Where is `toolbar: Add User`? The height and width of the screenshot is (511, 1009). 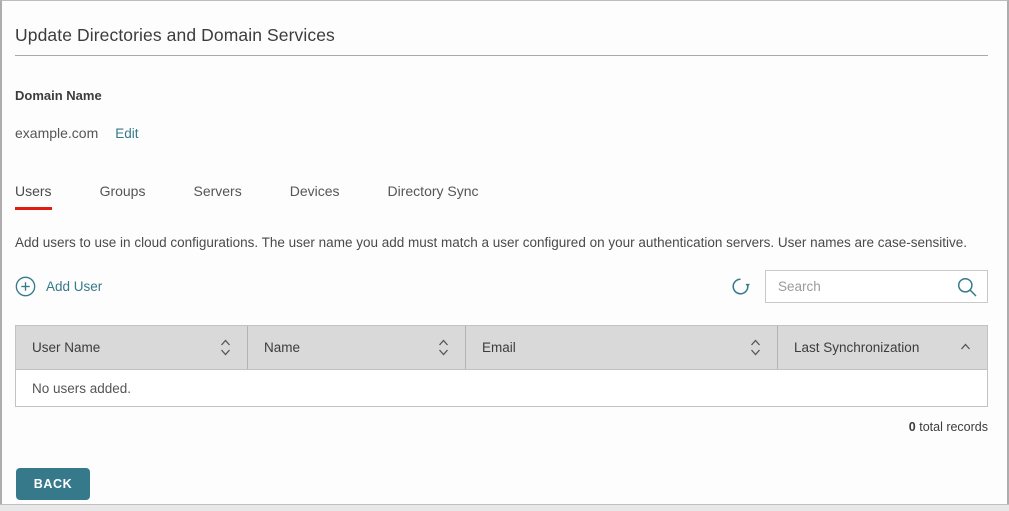
toolbar: Add User is located at coordinates (501, 286).